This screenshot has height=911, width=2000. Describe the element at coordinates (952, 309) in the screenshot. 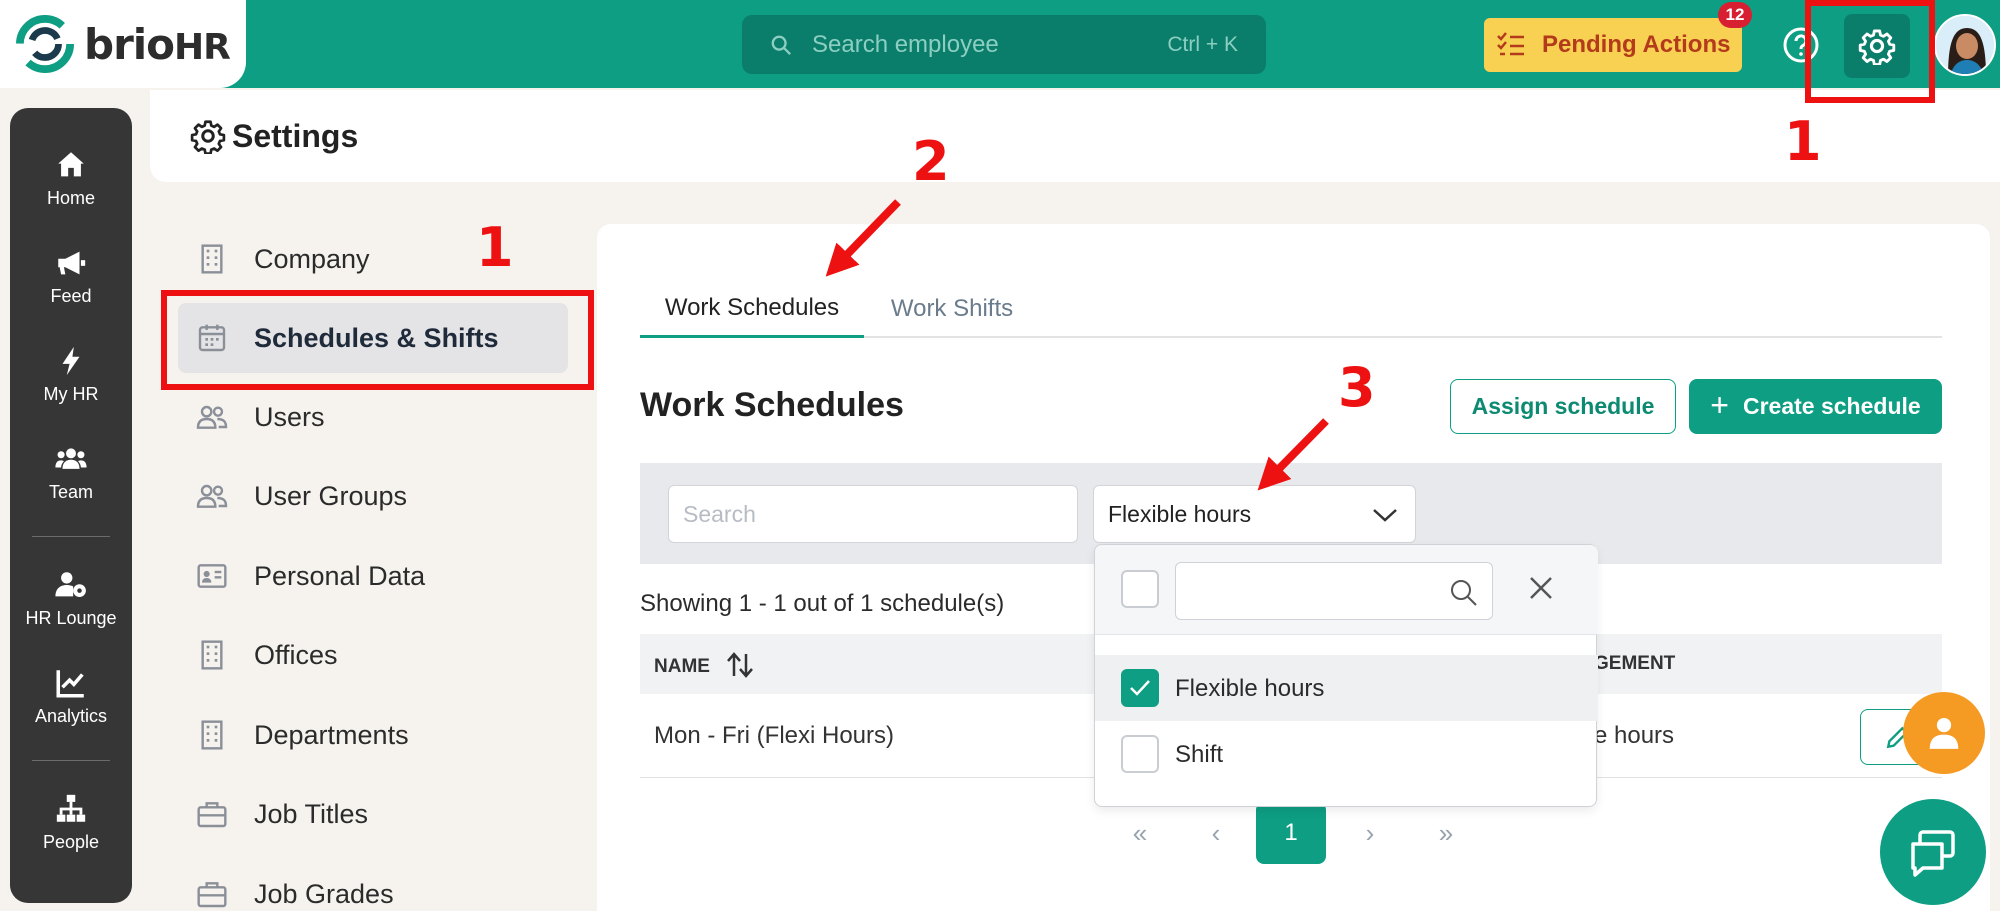

I see `tab-work-shifts: Work Shifts` at that location.